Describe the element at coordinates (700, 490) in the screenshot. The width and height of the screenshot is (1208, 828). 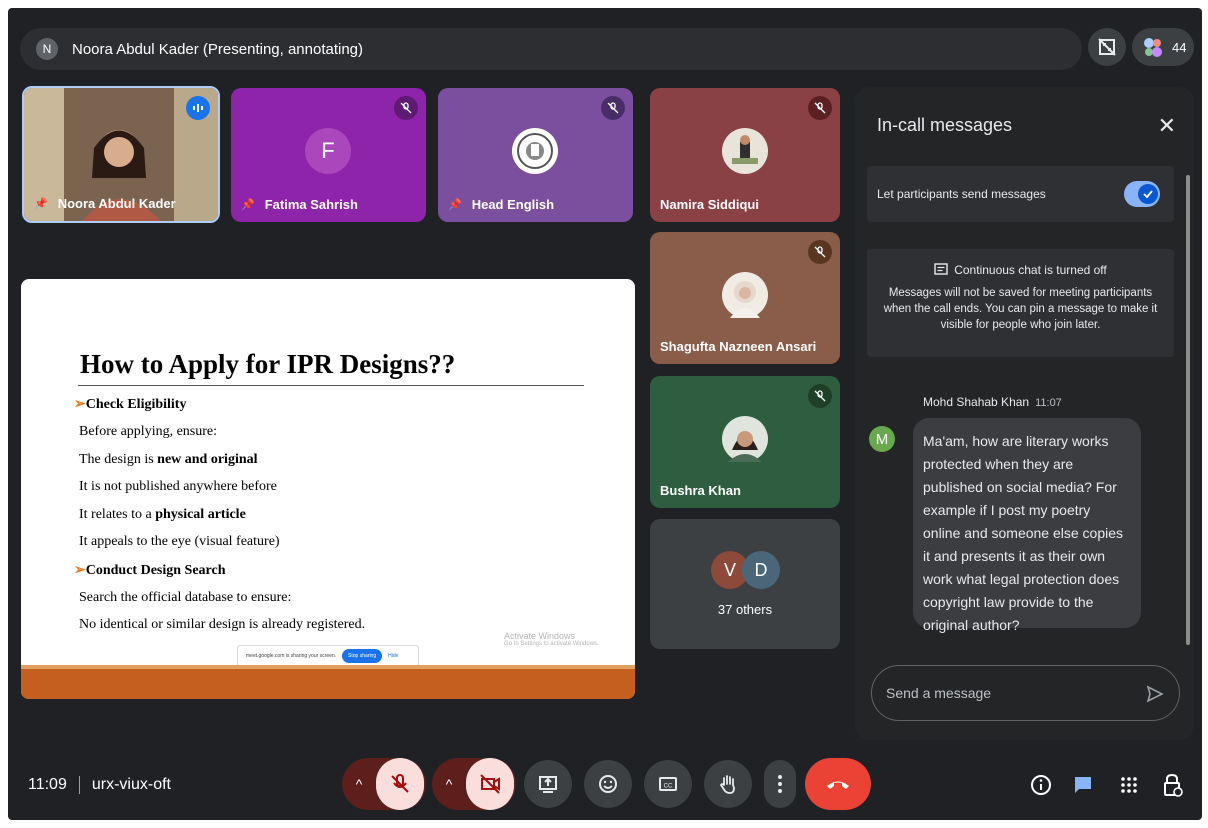
I see `tile-name: Bushra Khan` at that location.